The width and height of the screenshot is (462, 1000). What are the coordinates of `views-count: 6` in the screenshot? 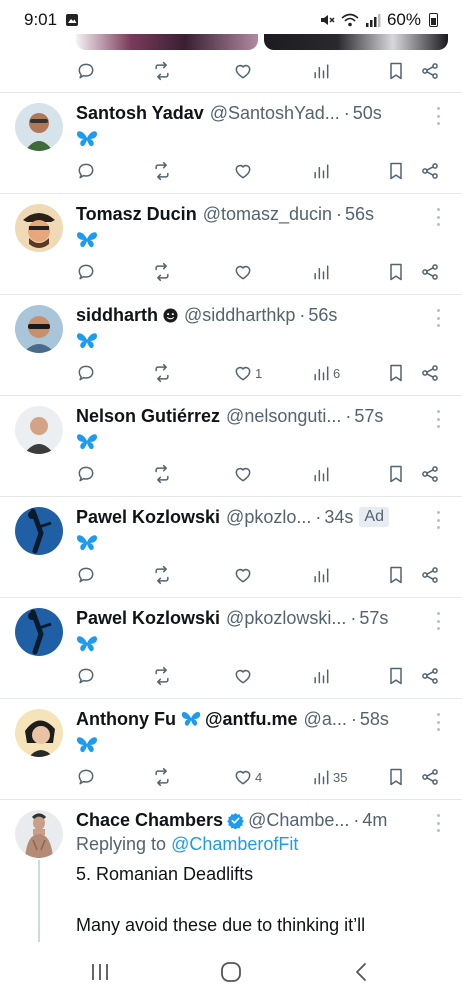 It's located at (337, 373).